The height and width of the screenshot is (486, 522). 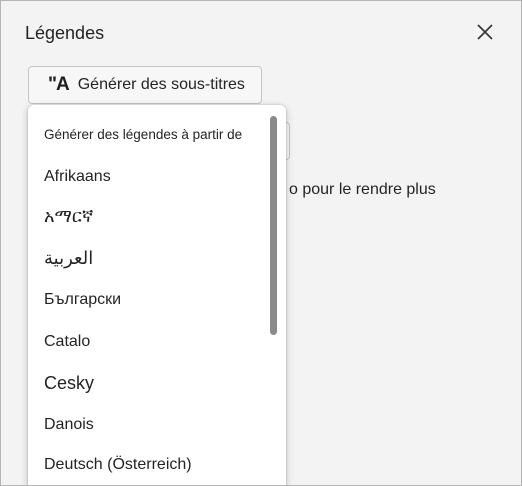 What do you see at coordinates (69, 383) in the screenshot?
I see `language-option-czech: Cesky` at bounding box center [69, 383].